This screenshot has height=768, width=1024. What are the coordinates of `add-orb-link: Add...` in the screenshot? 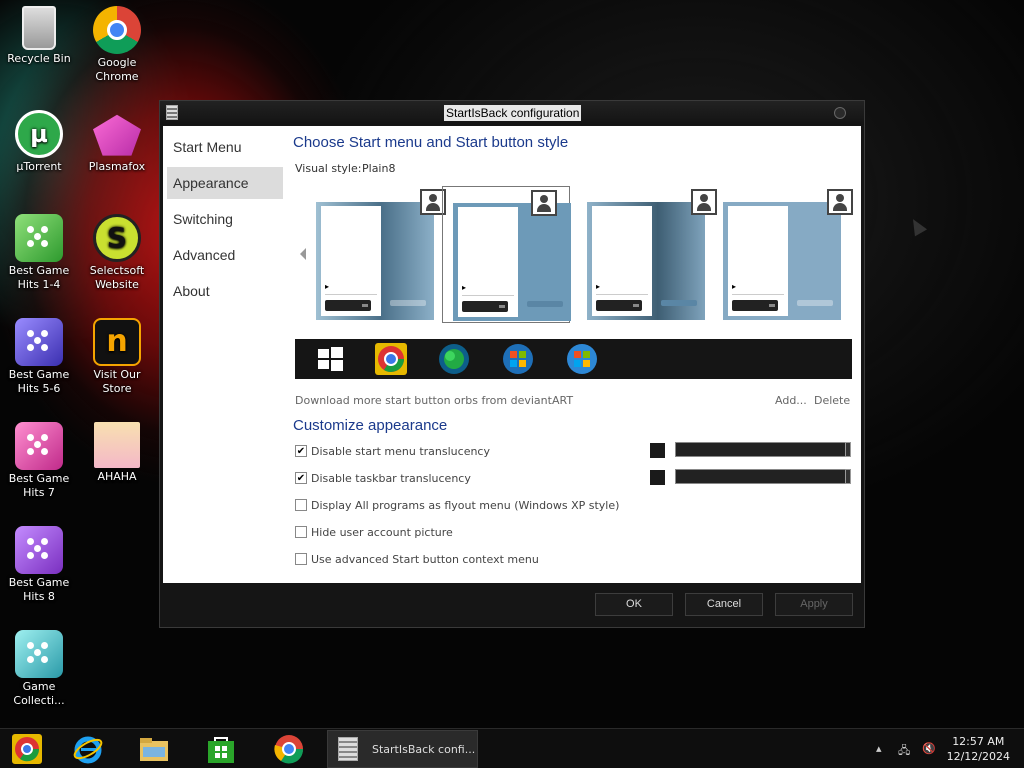 It's located at (791, 400).